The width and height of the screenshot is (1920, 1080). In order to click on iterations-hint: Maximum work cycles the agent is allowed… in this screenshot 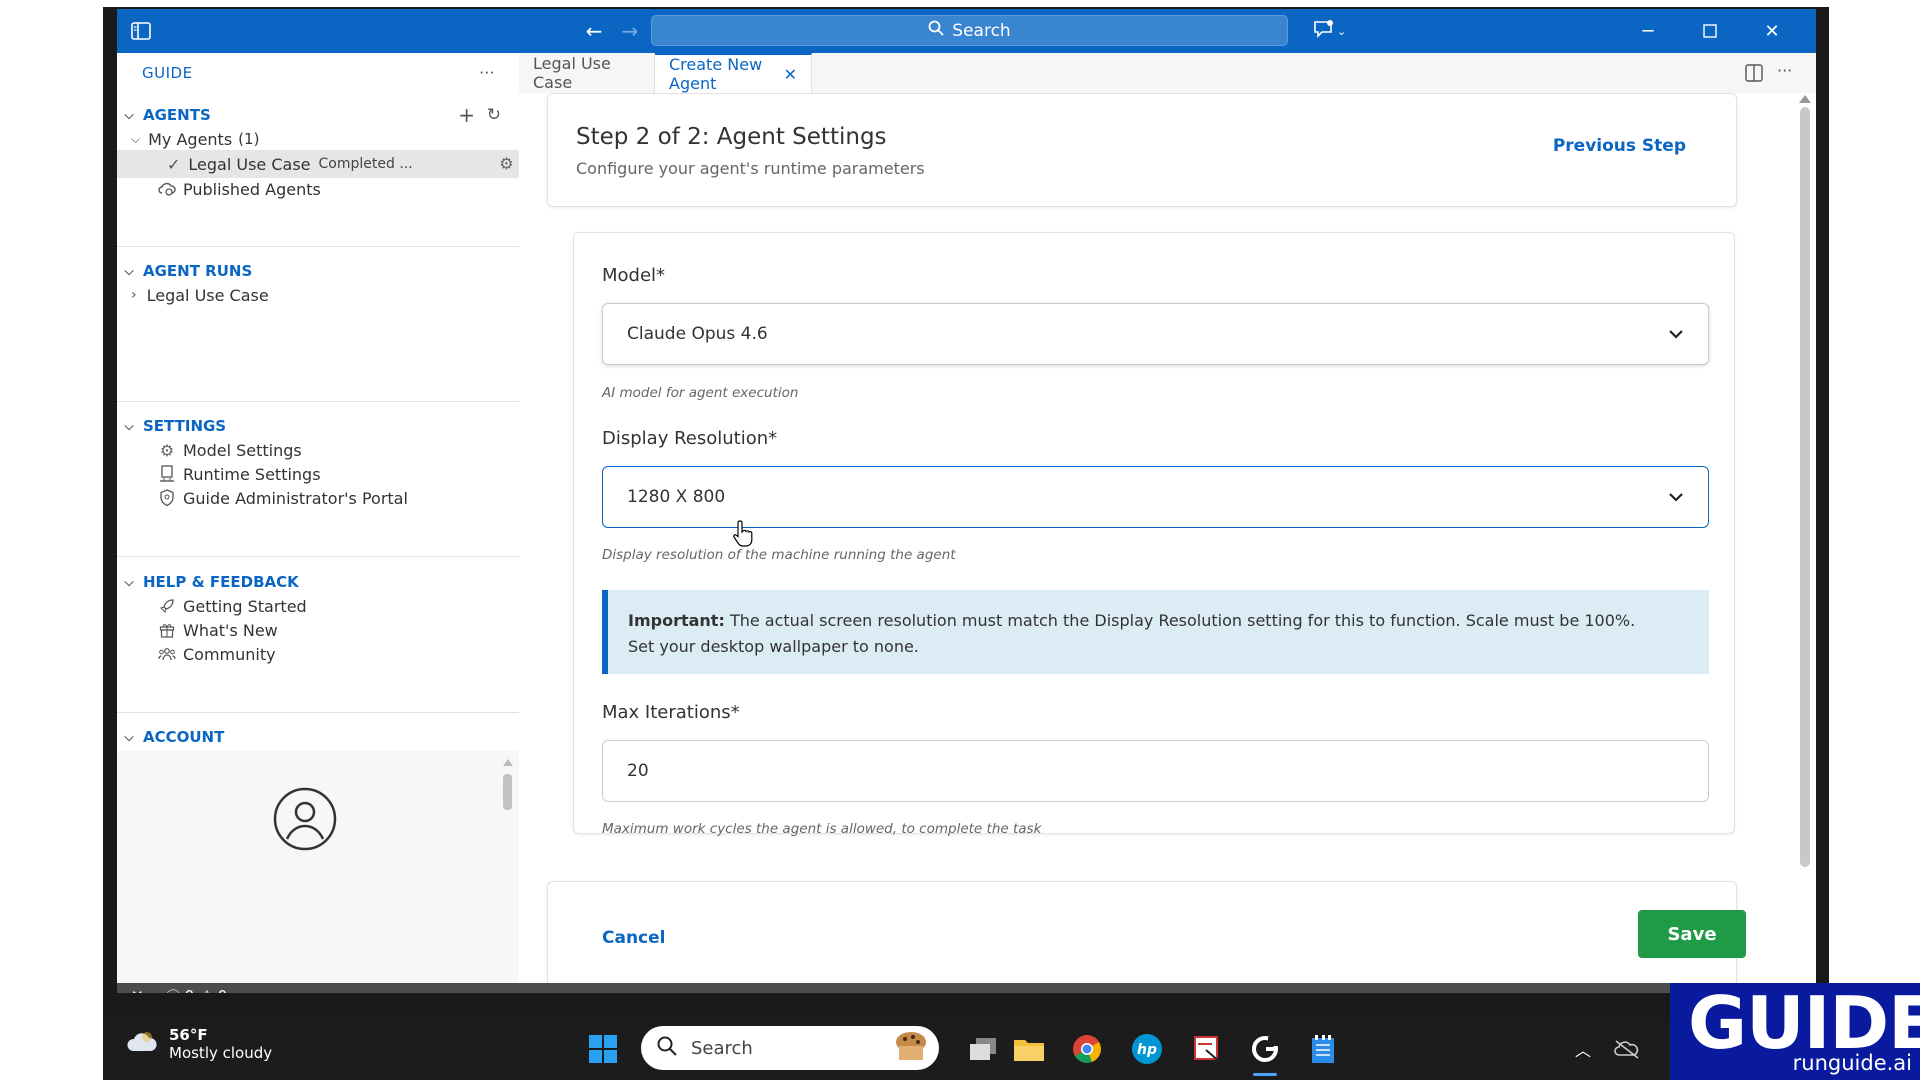, I will do `click(822, 829)`.